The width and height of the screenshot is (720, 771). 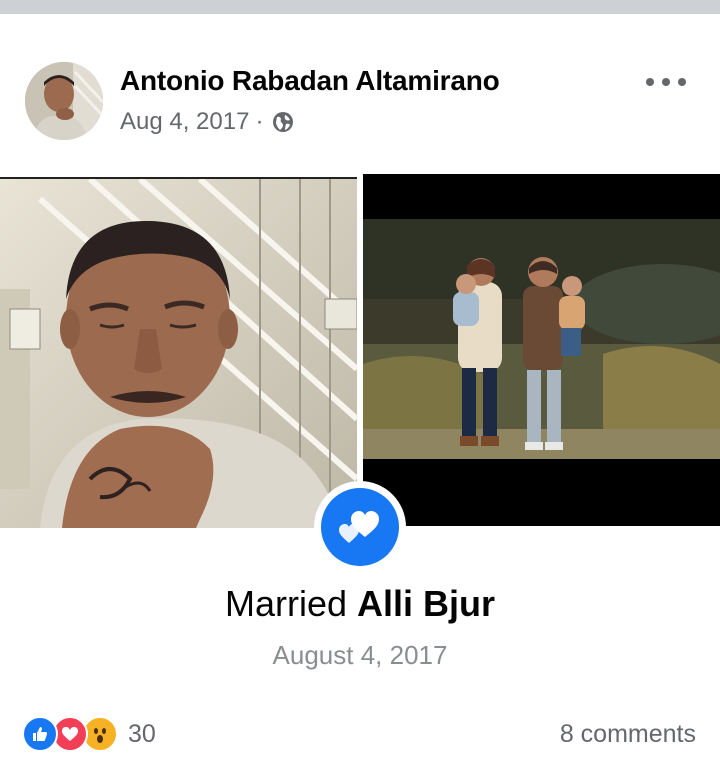 What do you see at coordinates (142, 733) in the screenshot?
I see `reaction-count: 30` at bounding box center [142, 733].